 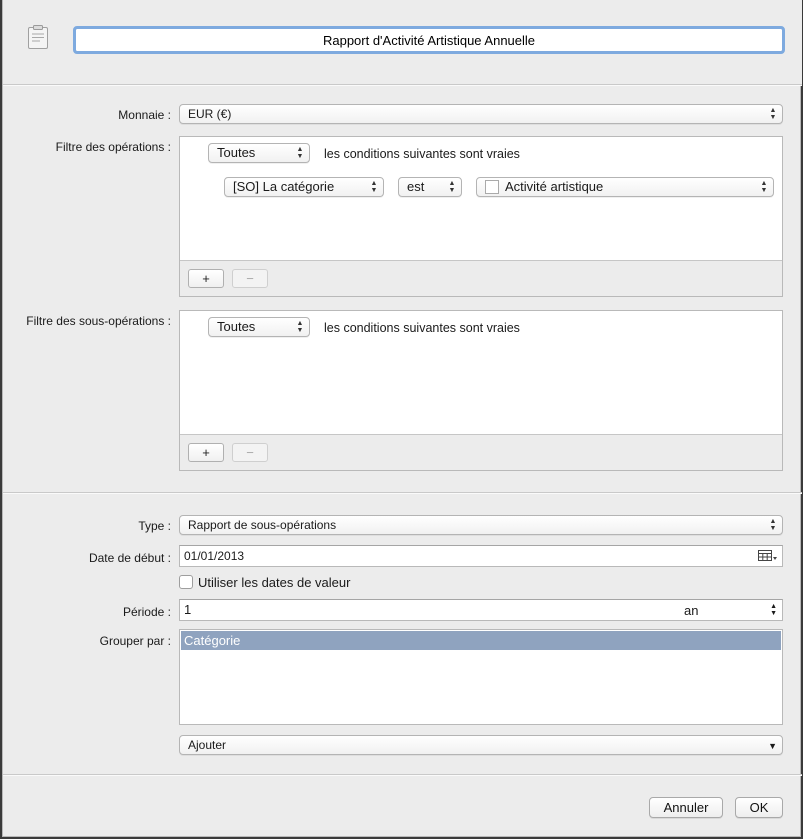 What do you see at coordinates (206, 278) in the screenshot?
I see `add-rule-button: +` at bounding box center [206, 278].